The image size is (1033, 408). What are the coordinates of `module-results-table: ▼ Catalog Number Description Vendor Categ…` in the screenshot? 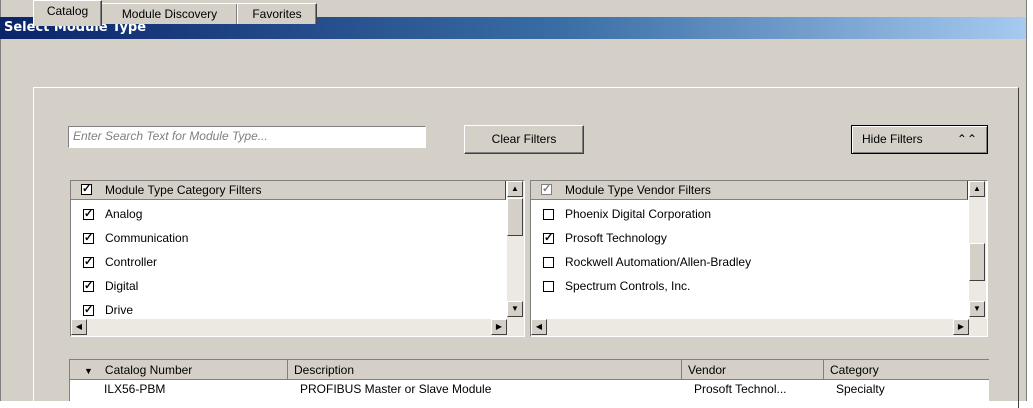 It's located at (529, 380).